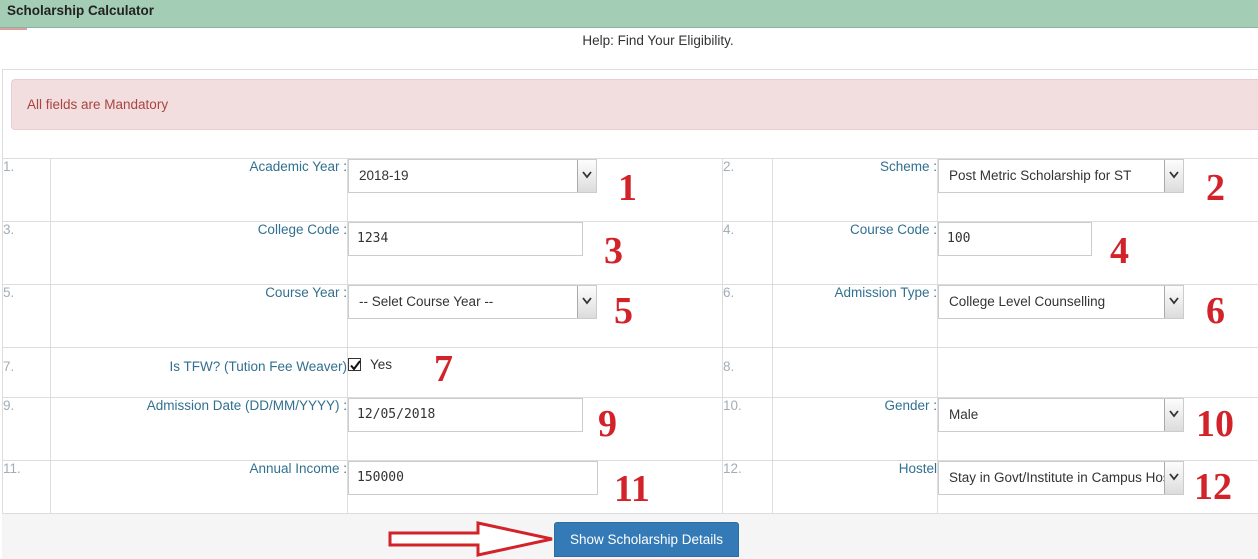 The image size is (1258, 559). I want to click on course-year-label: Course Year :, so click(199, 316).